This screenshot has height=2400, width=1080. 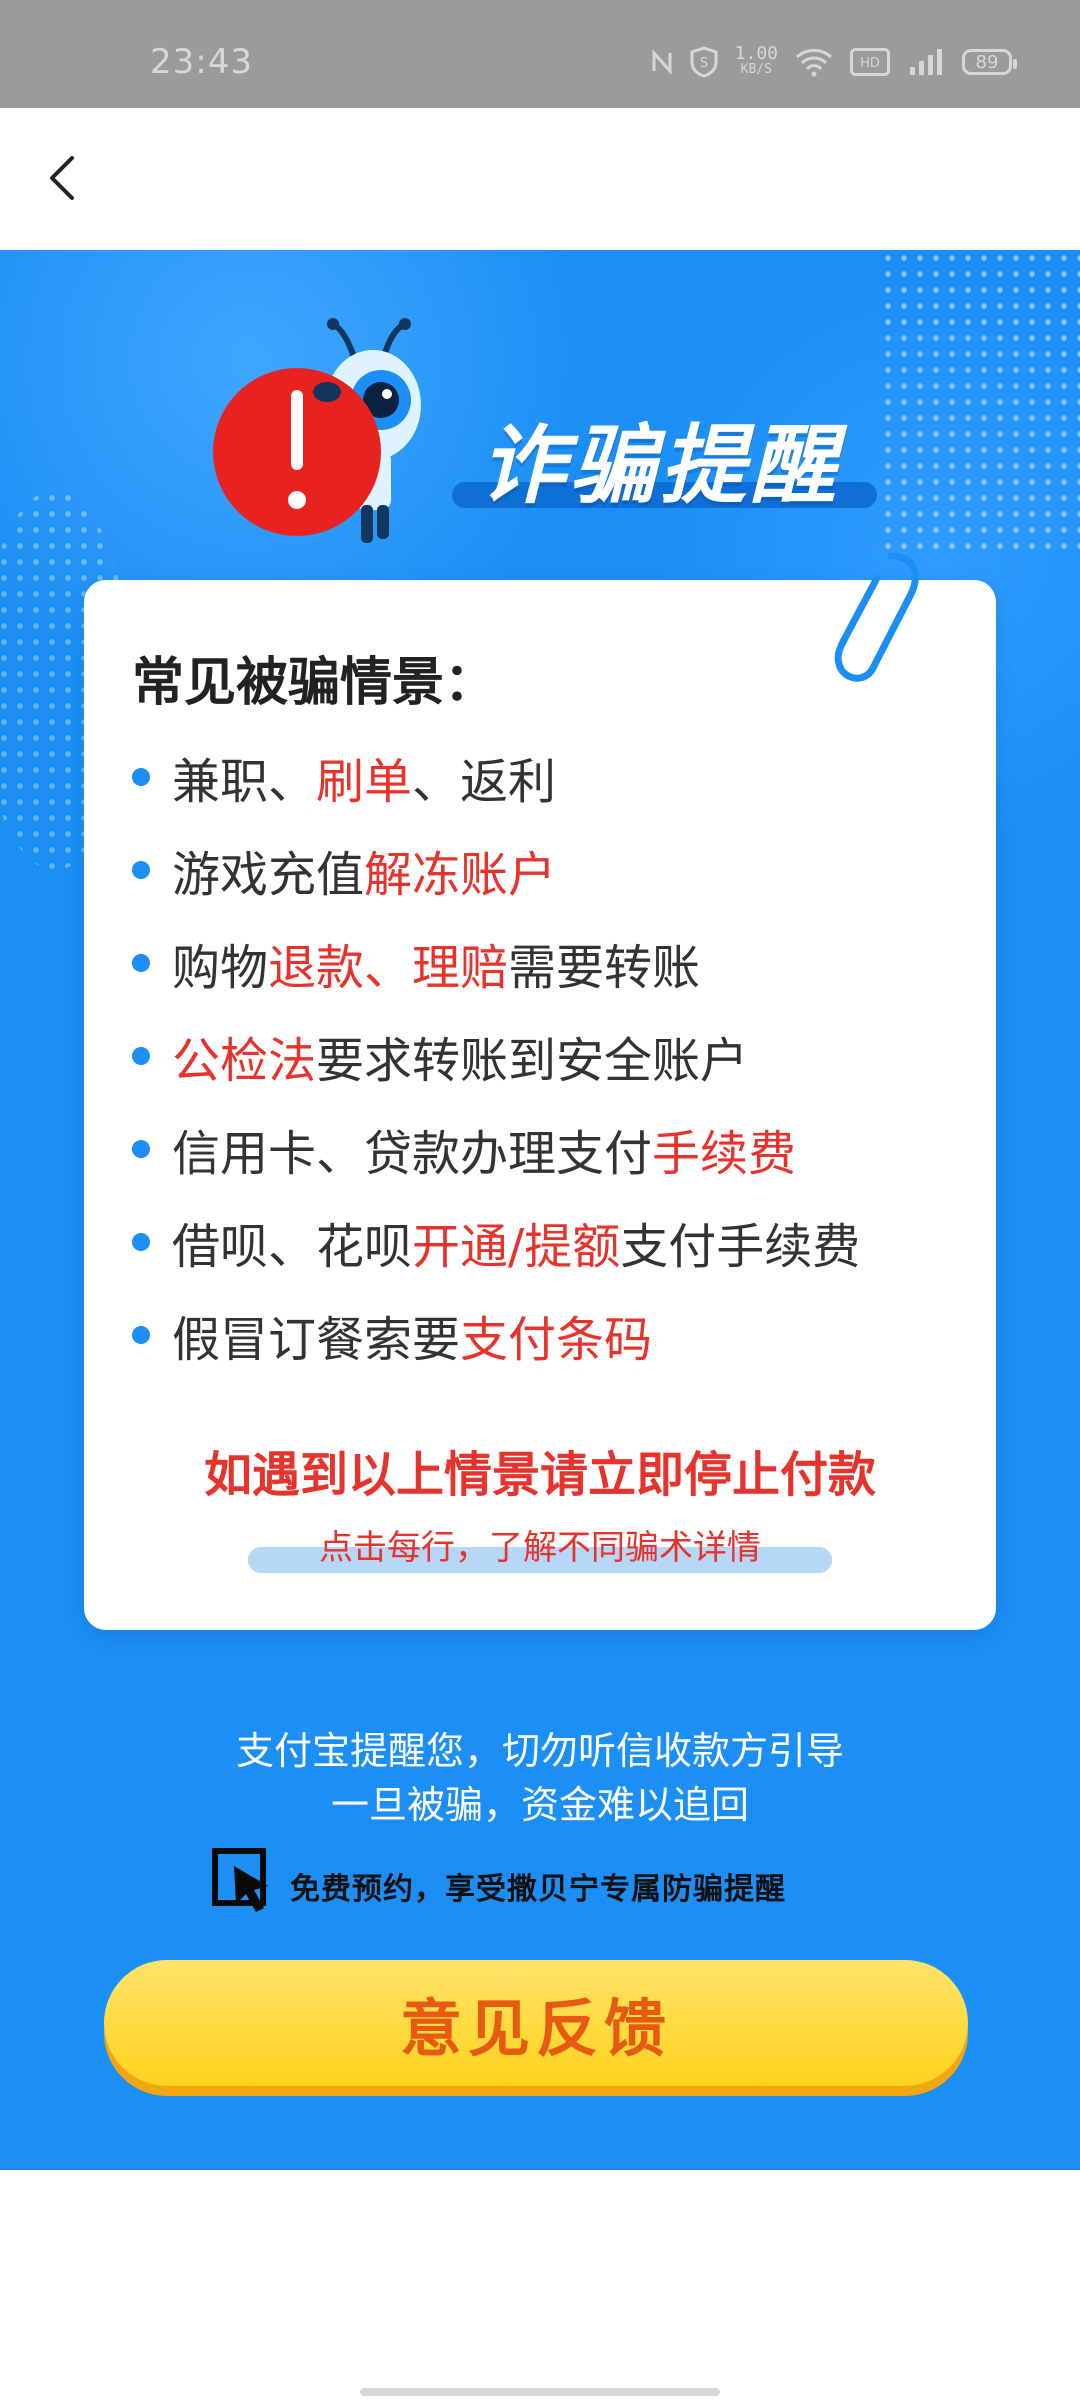 I want to click on scenario-text: 假冒订餐索要, so click(x=316, y=1339).